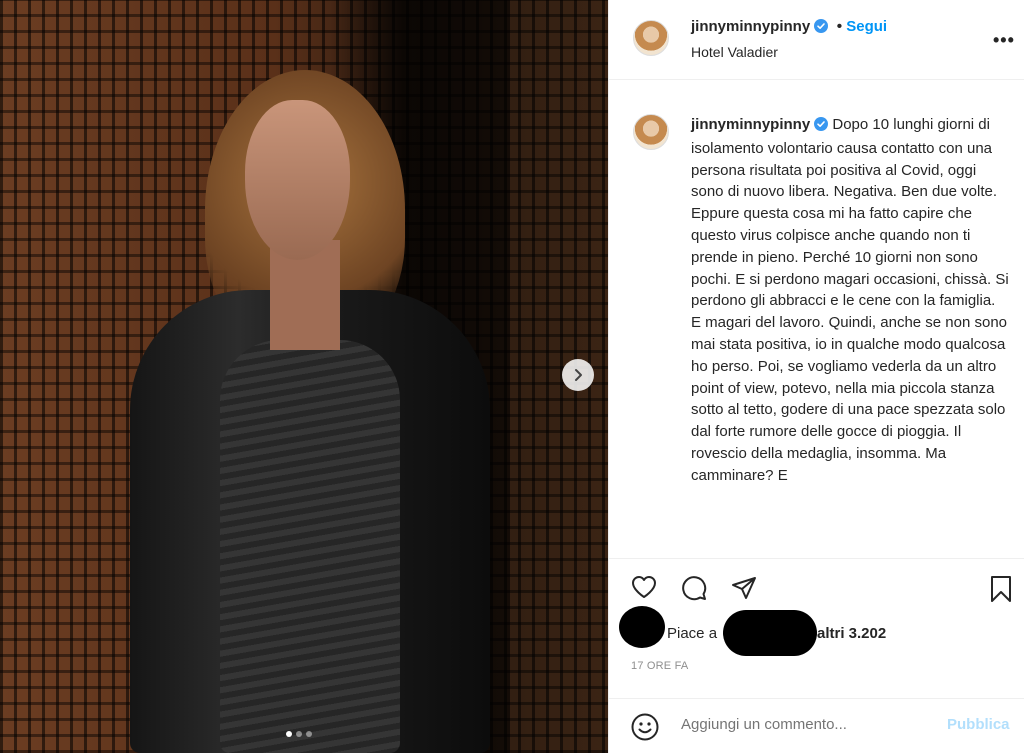 This screenshot has height=755, width=1024. What do you see at coordinates (659, 666) in the screenshot?
I see `post-timestamp: 17 ORE FA` at bounding box center [659, 666].